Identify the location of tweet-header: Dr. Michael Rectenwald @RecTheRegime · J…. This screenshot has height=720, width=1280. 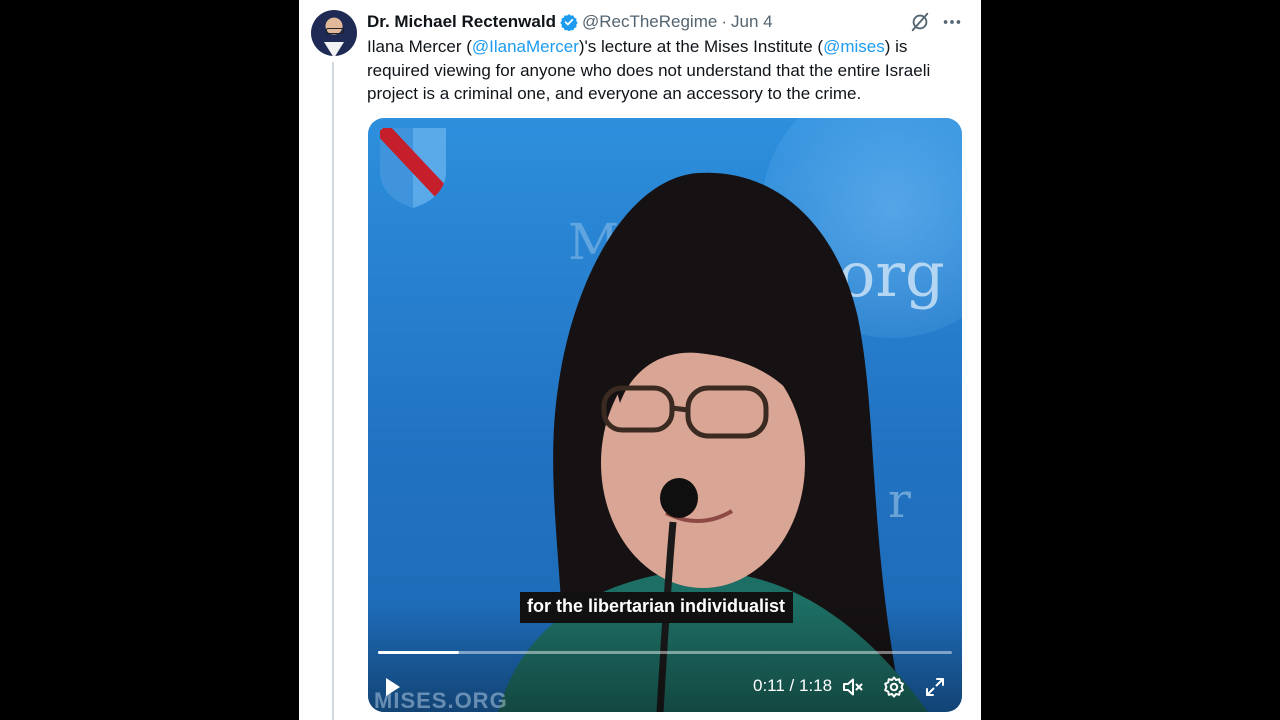
(570, 22).